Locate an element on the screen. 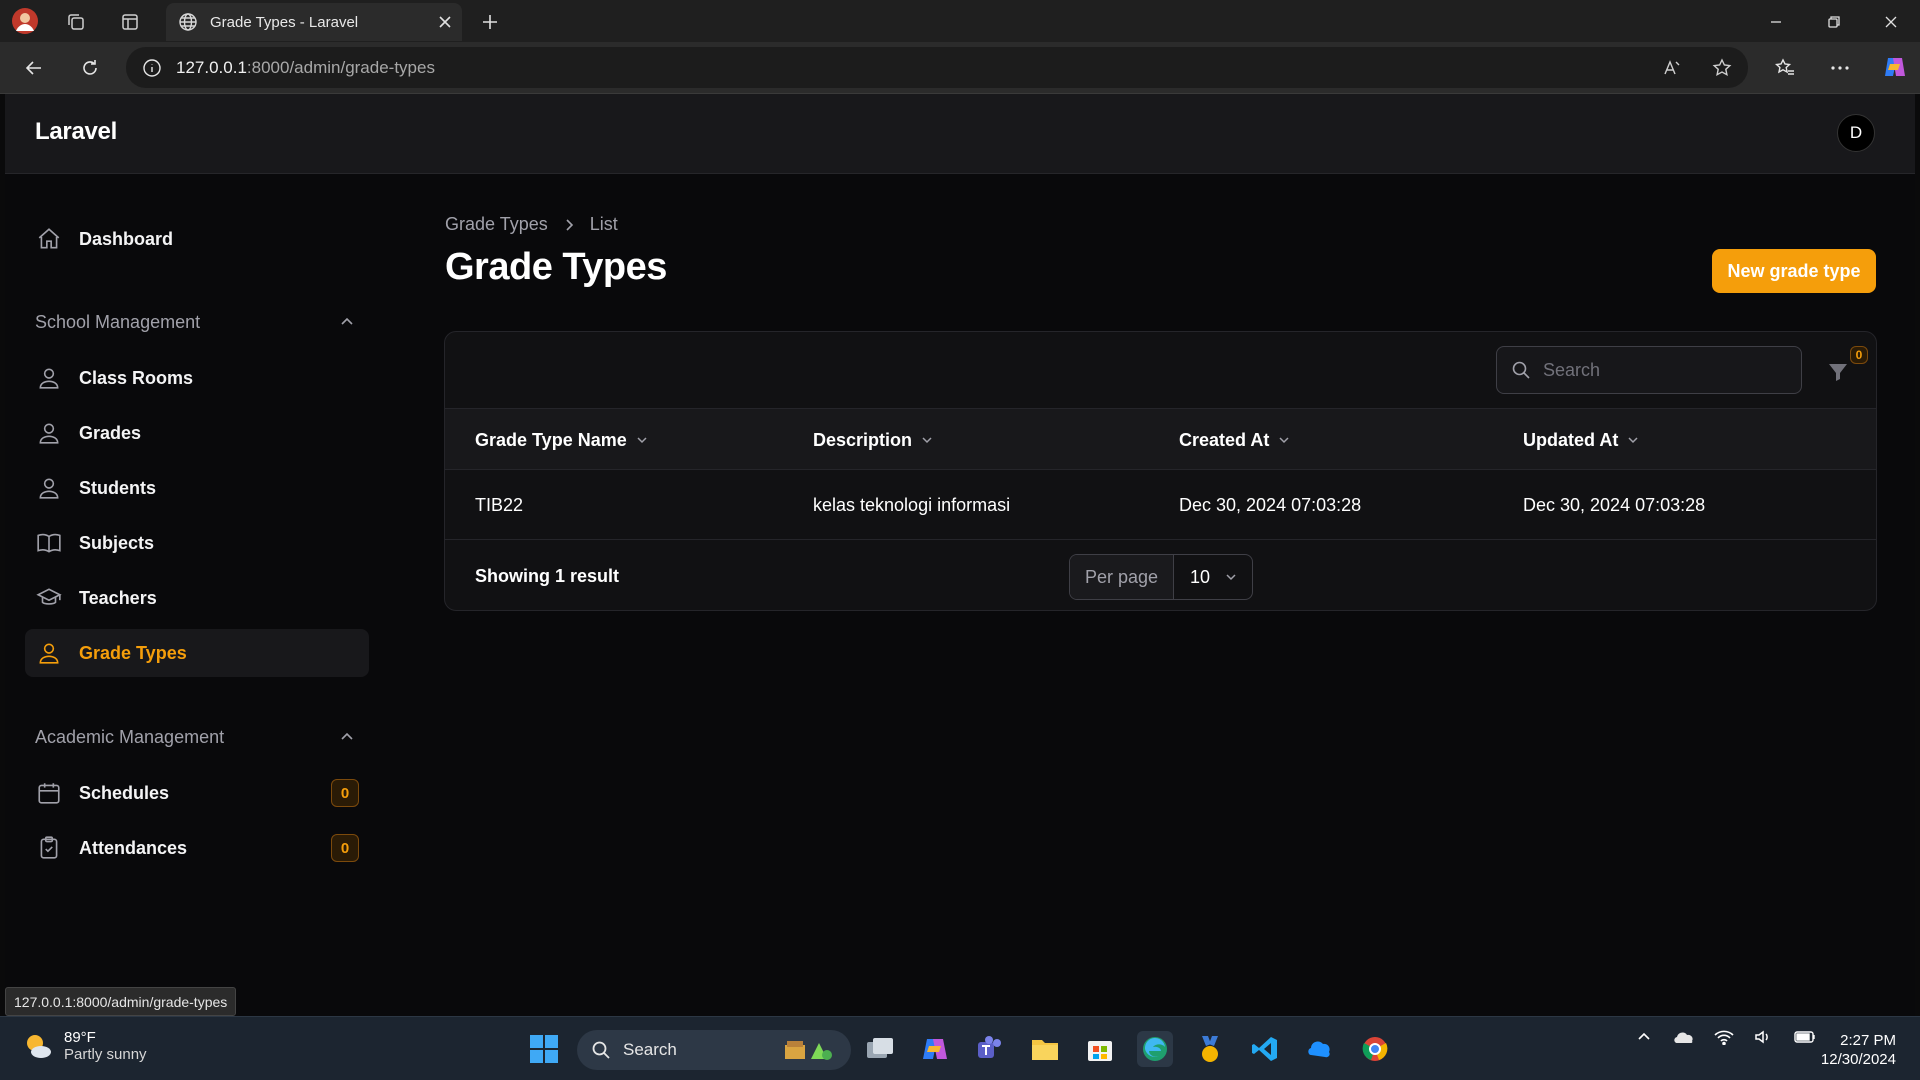 This screenshot has height=1080, width=1920. new-grade-type-button: New grade type is located at coordinates (1794, 271).